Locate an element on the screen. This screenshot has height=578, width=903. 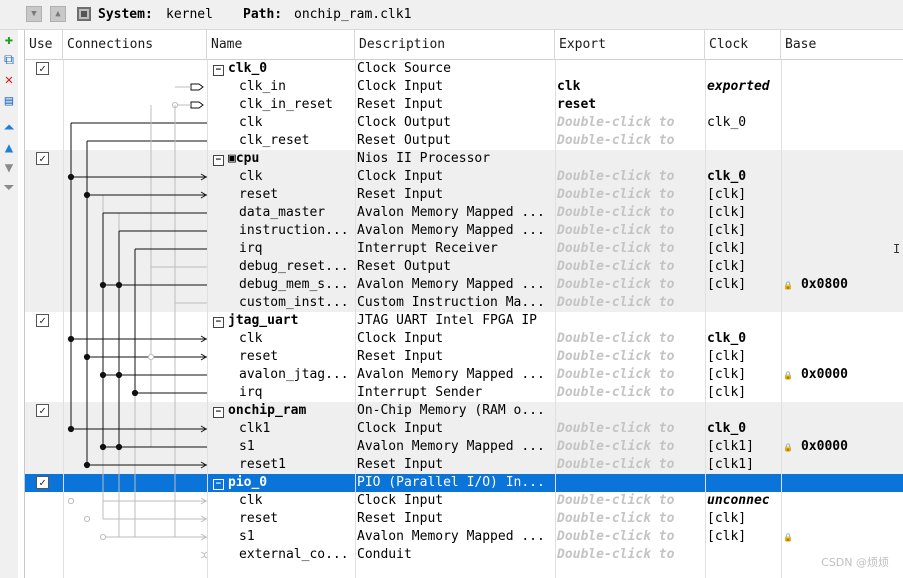
name-cell: reset1 is located at coordinates (282, 465).